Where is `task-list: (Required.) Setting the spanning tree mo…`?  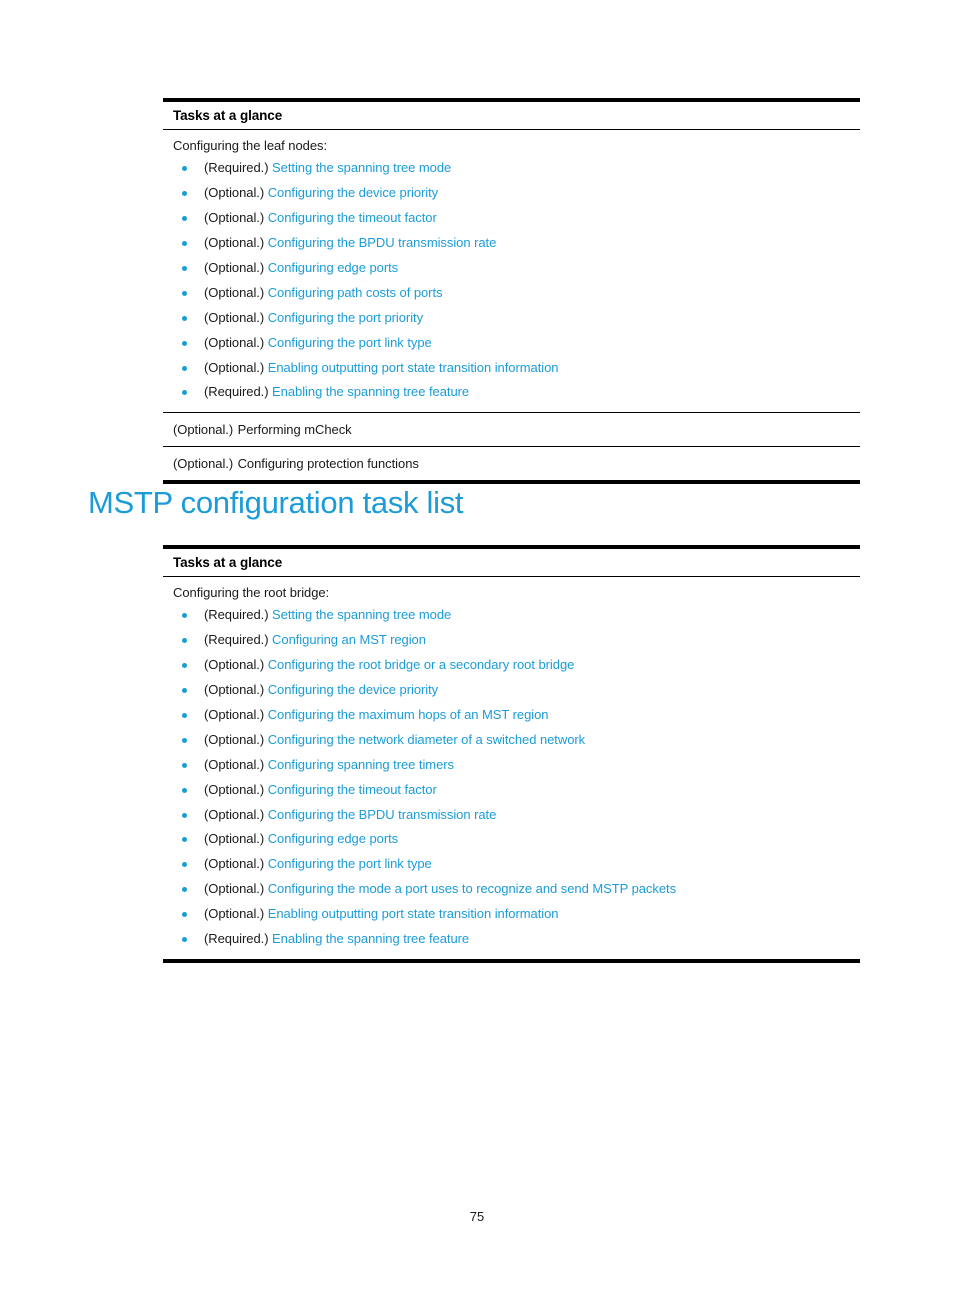 task-list: (Required.) Setting the spanning tree mo… is located at coordinates (516, 280).